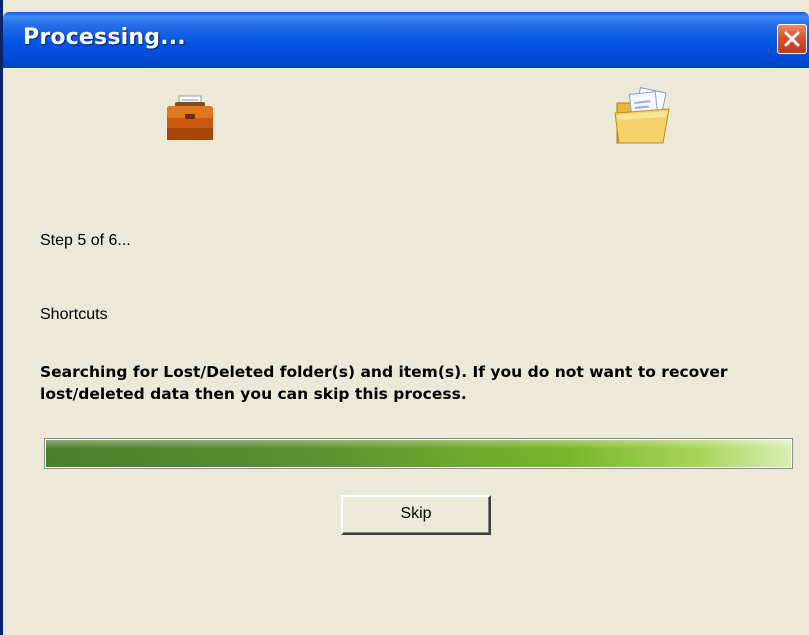 This screenshot has width=809, height=635. What do you see at coordinates (74, 314) in the screenshot?
I see `current-item-label: Shortcuts` at bounding box center [74, 314].